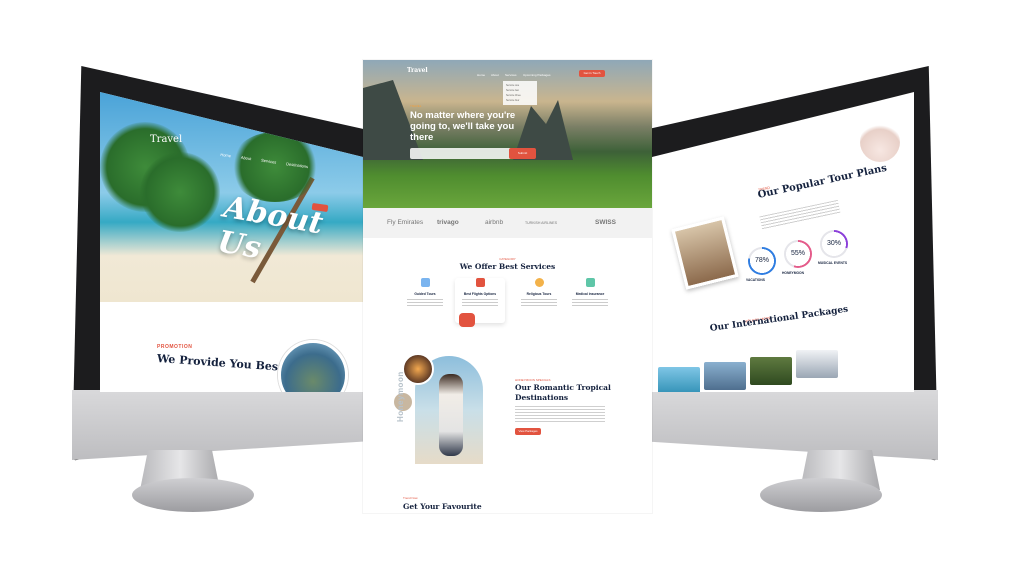  What do you see at coordinates (220, 363) in the screenshot?
I see `section-heading: We Provide You Best` at bounding box center [220, 363].